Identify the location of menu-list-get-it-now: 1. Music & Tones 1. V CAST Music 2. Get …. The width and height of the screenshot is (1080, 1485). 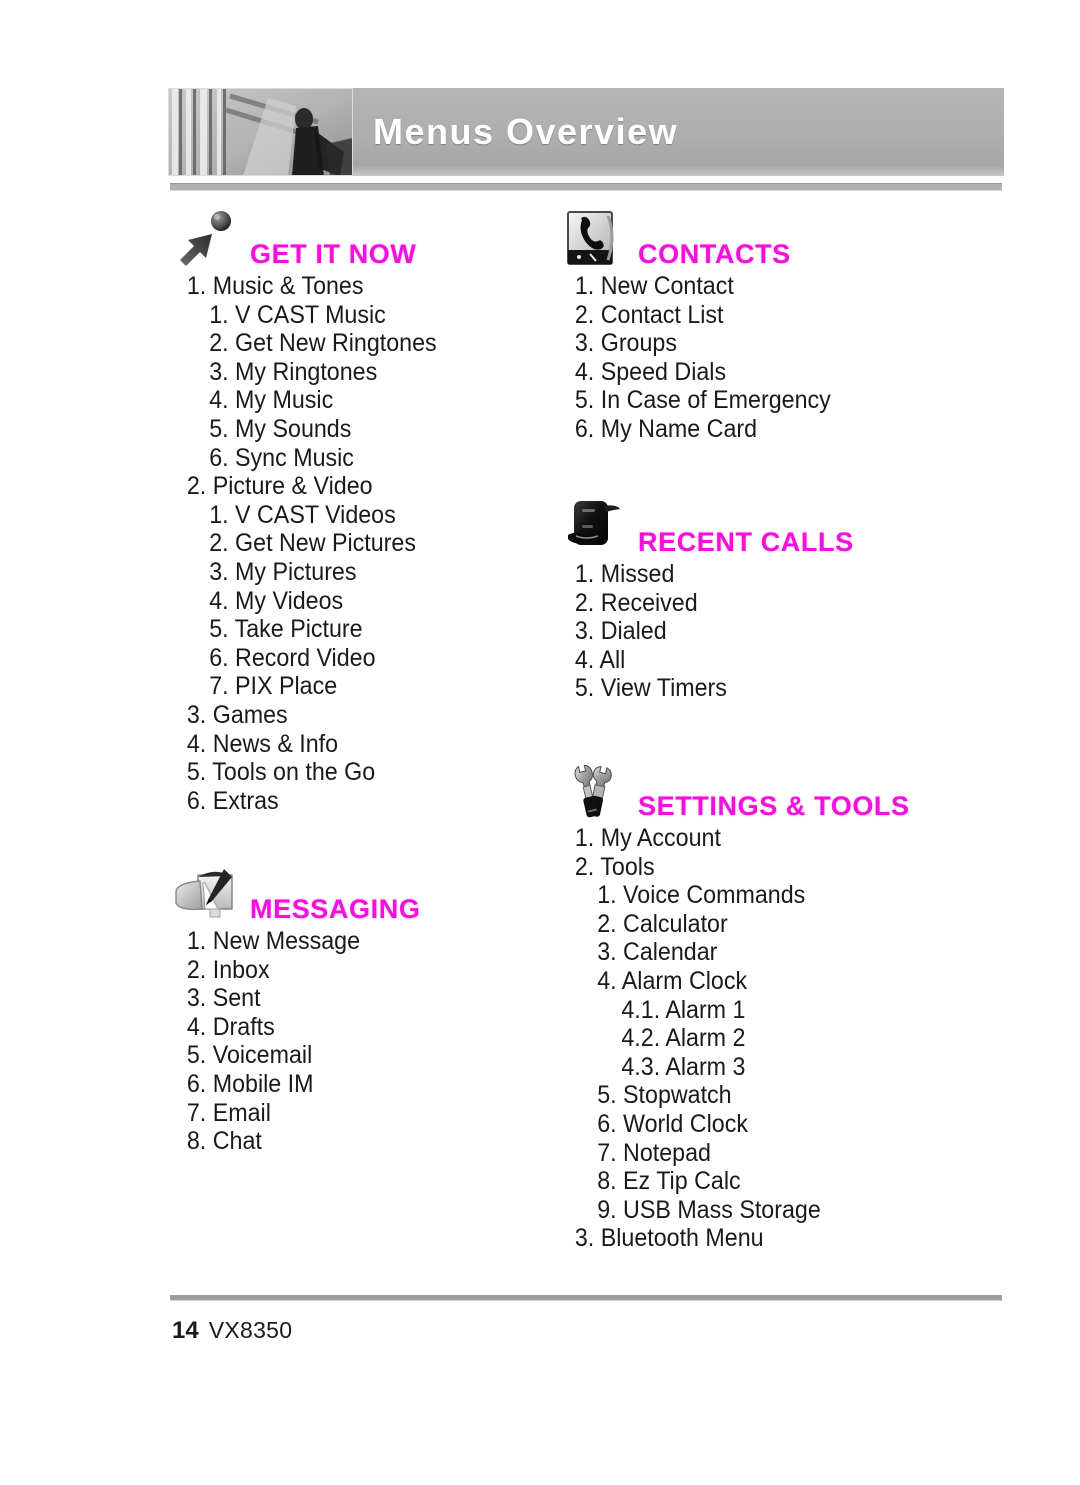
(314, 543).